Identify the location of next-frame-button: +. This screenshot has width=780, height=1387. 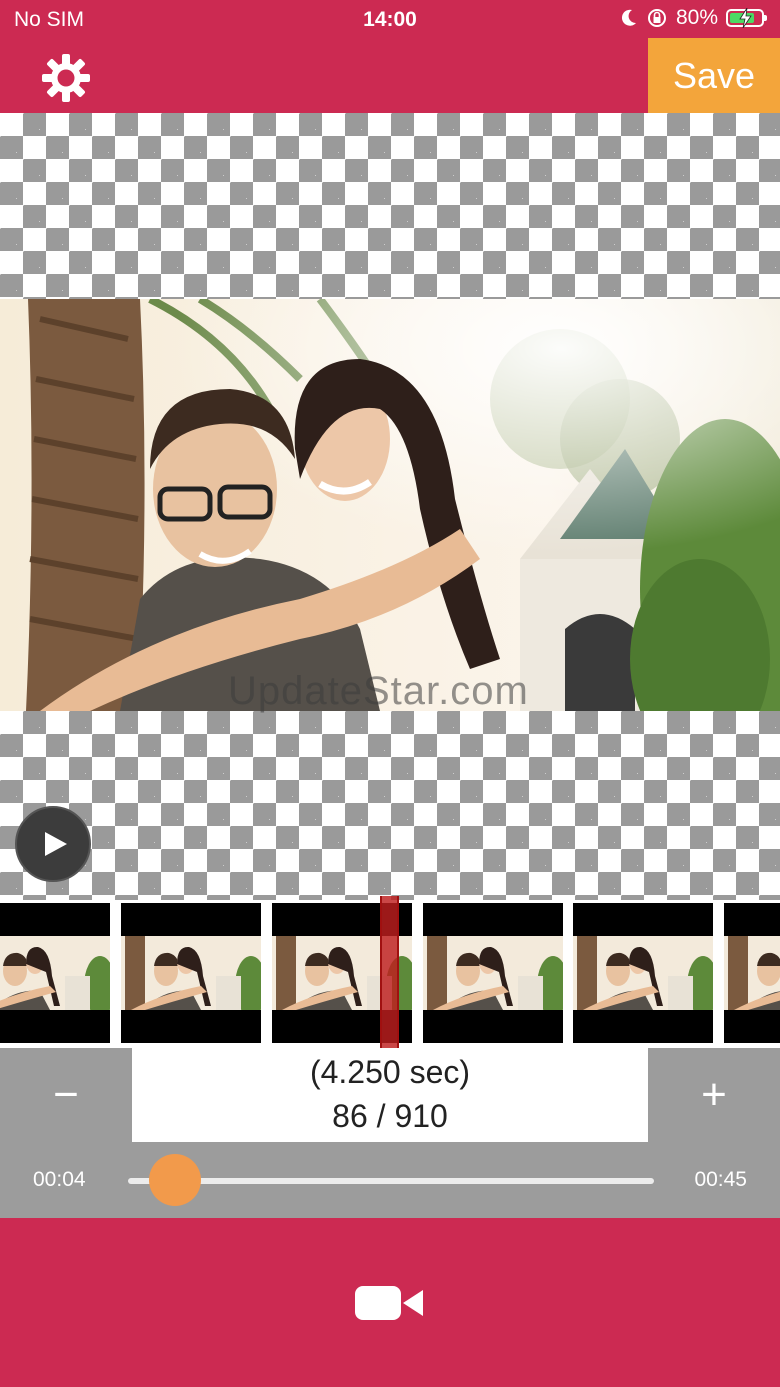
(714, 1095).